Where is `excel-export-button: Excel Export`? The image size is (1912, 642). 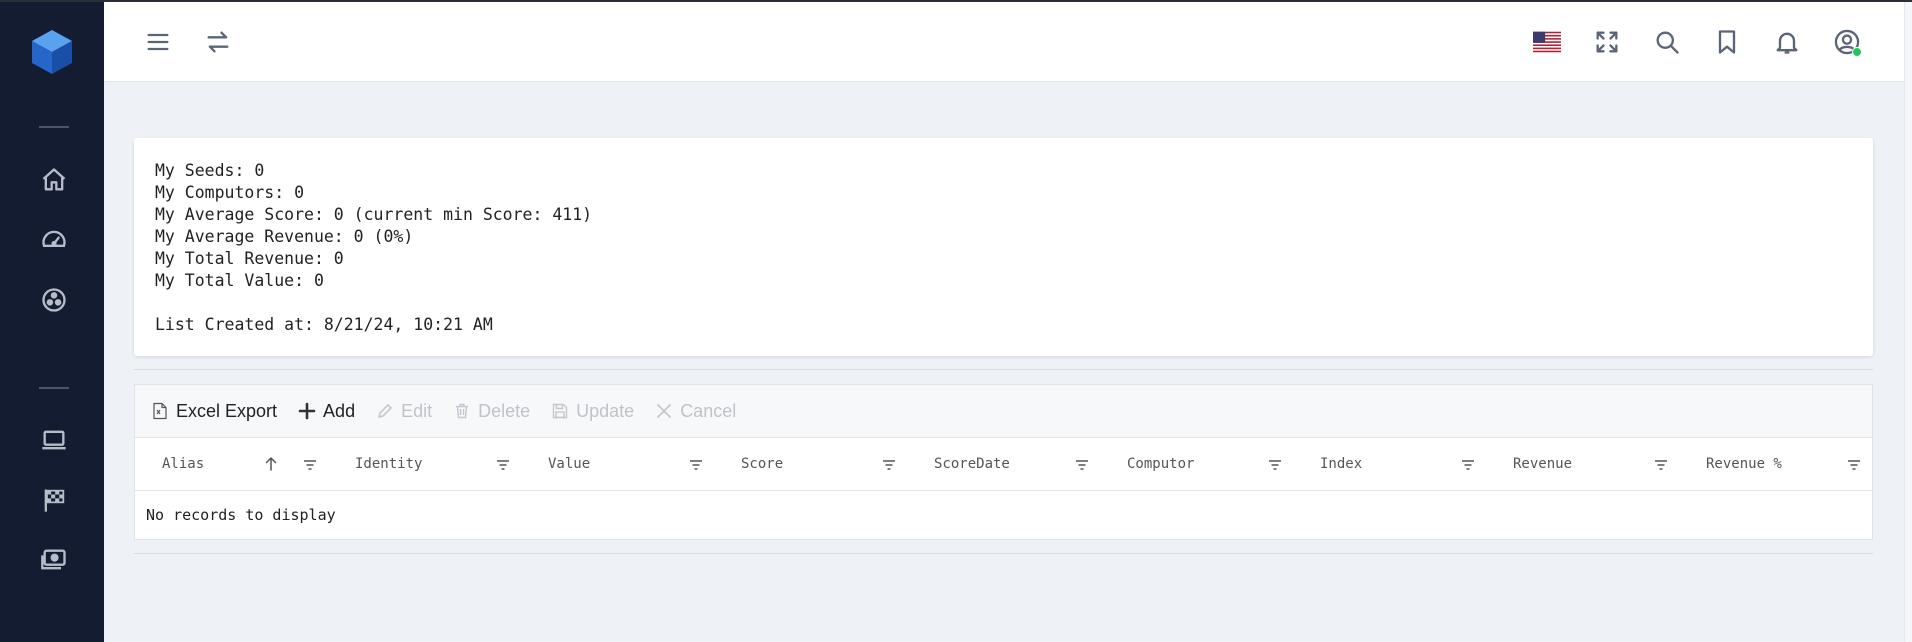 excel-export-button: Excel Export is located at coordinates (214, 411).